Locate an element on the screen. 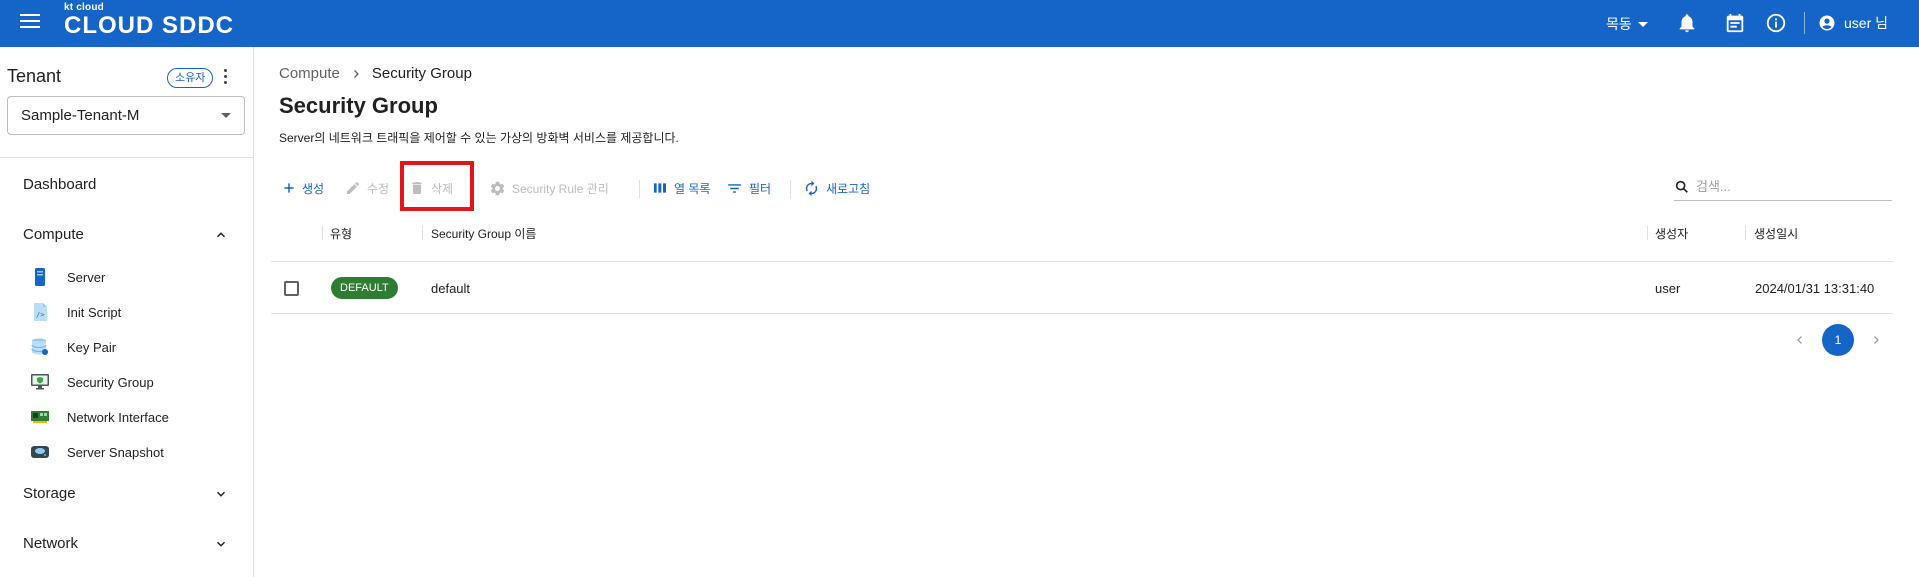  owner-badge: 소유자 is located at coordinates (190, 78).